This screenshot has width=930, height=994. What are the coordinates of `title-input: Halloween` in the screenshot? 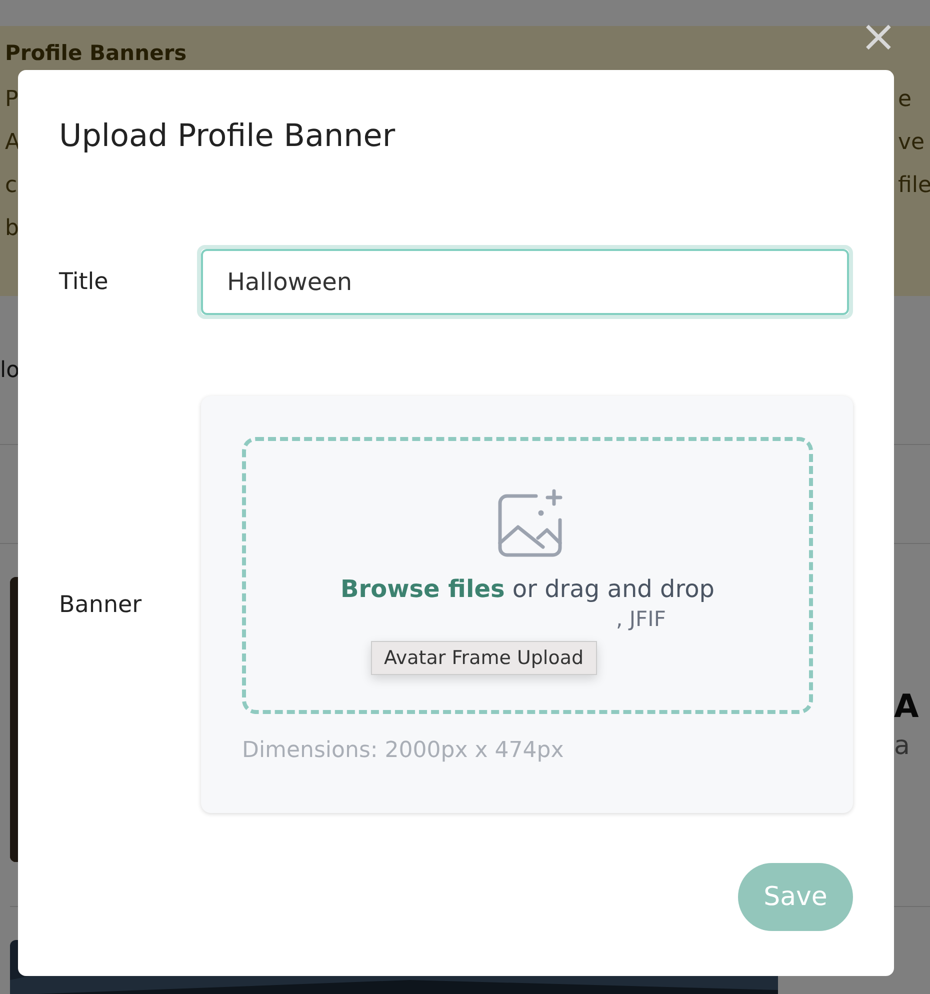 It's located at (525, 282).